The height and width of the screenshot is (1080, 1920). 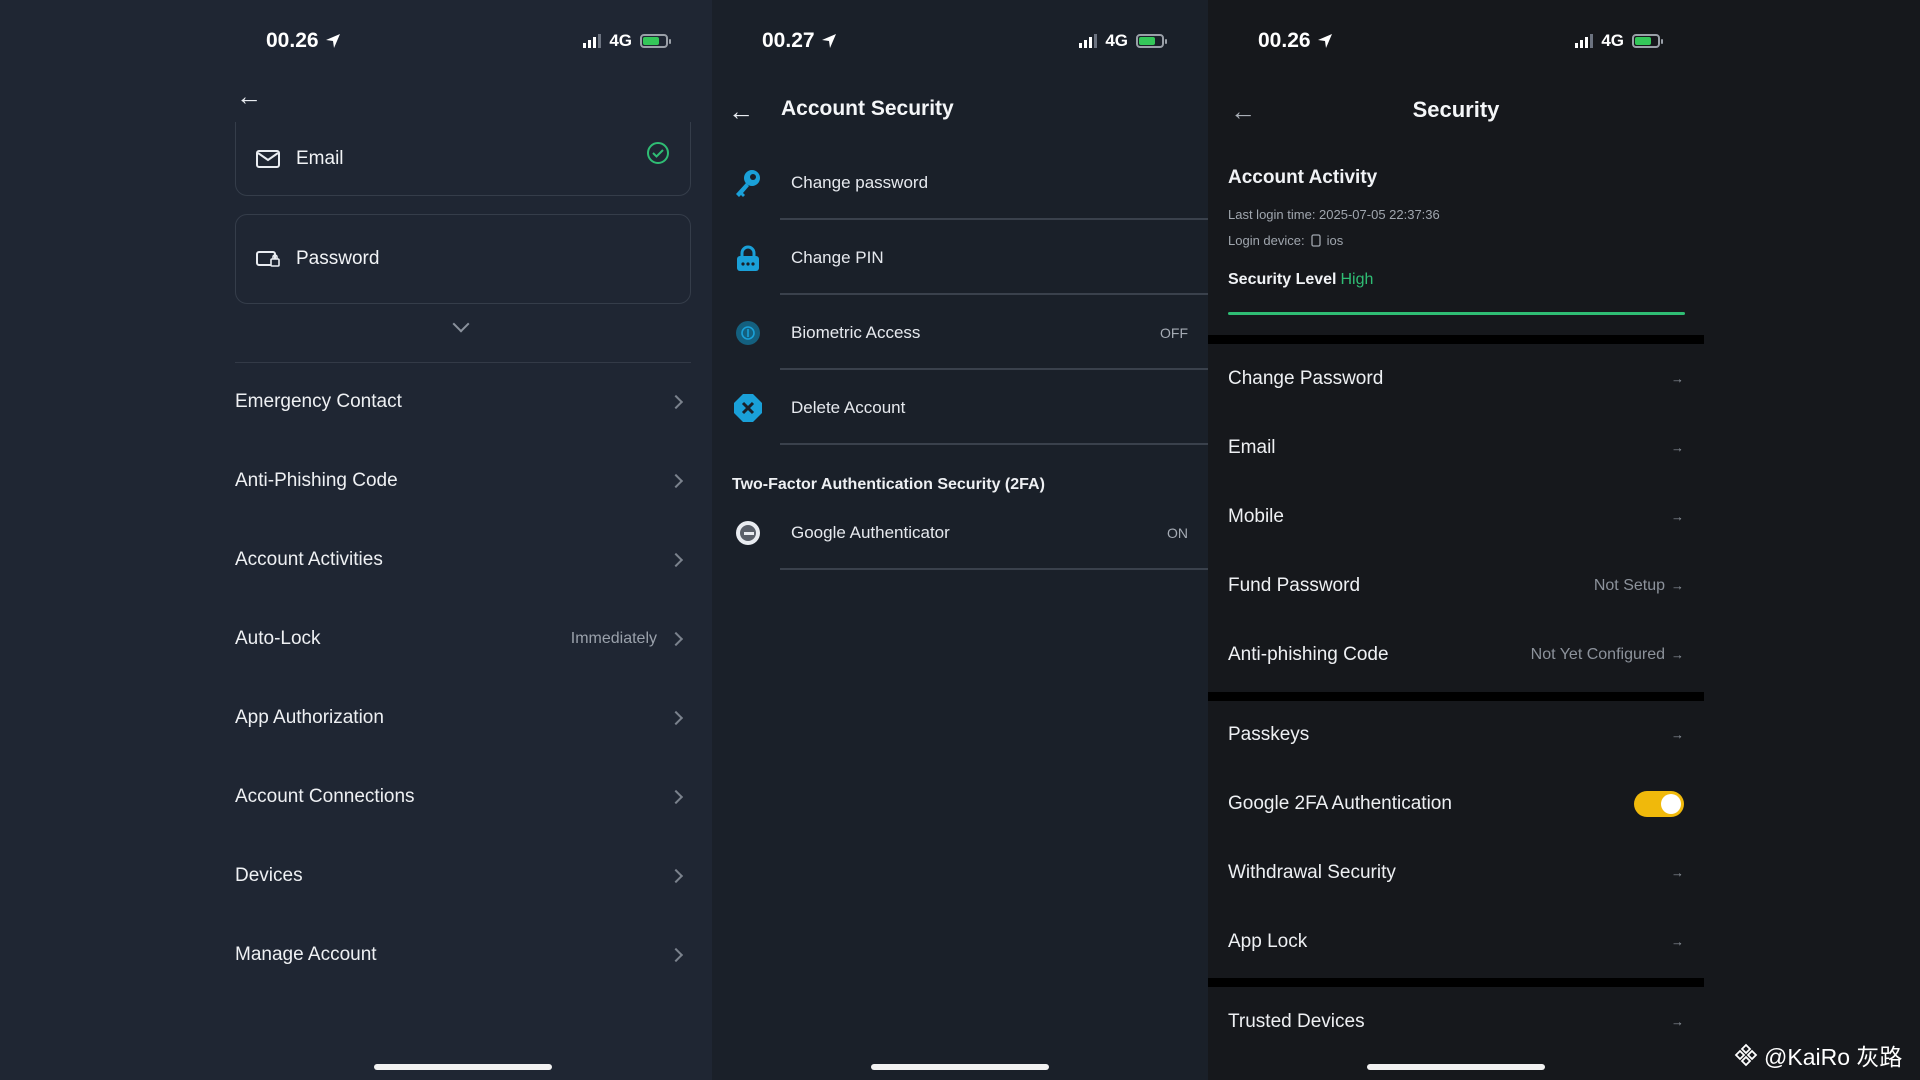 I want to click on row-trusted-devices: Trusted Devices →, so click(x=1456, y=1021).